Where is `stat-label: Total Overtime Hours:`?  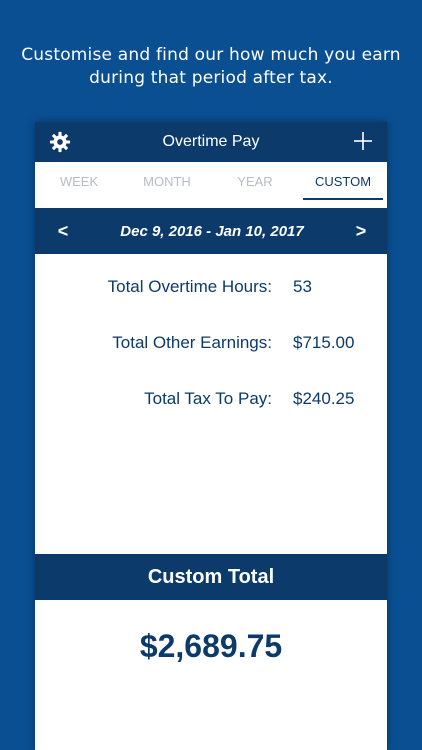
stat-label: Total Overtime Hours: is located at coordinates (189, 286).